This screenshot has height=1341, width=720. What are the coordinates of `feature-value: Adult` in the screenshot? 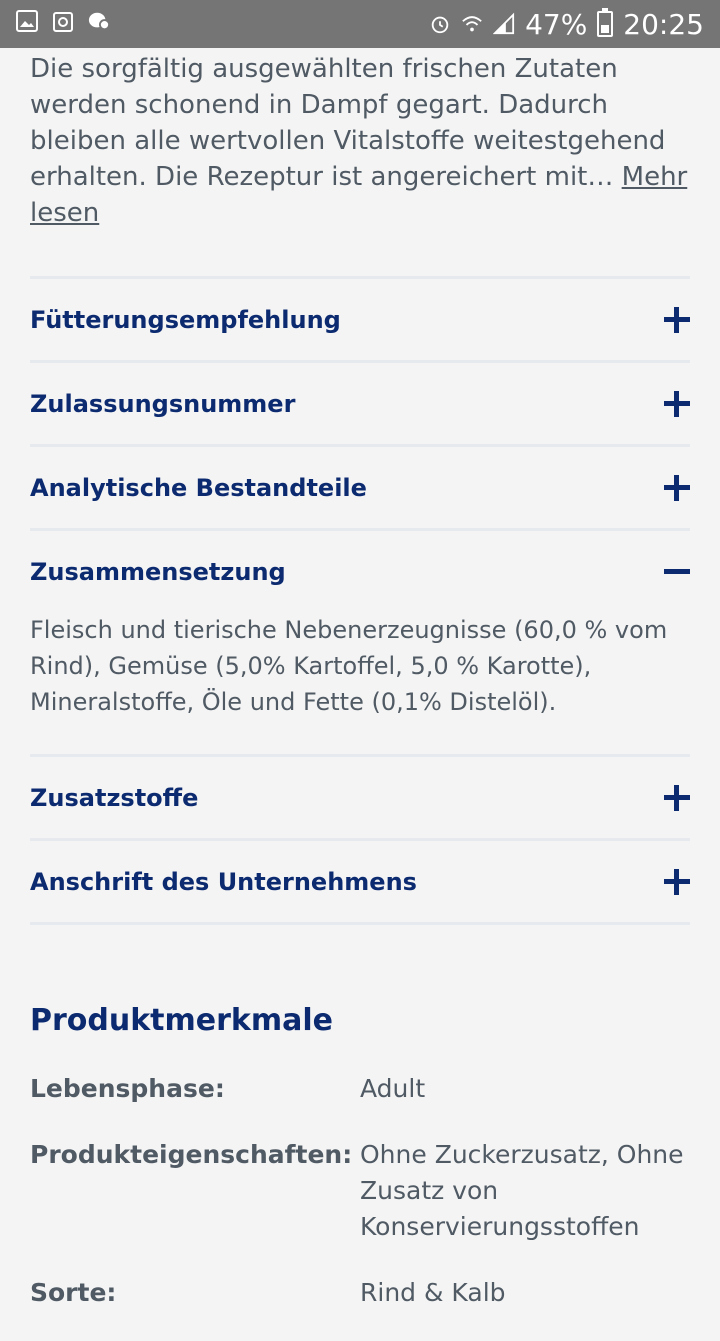 It's located at (393, 1088).